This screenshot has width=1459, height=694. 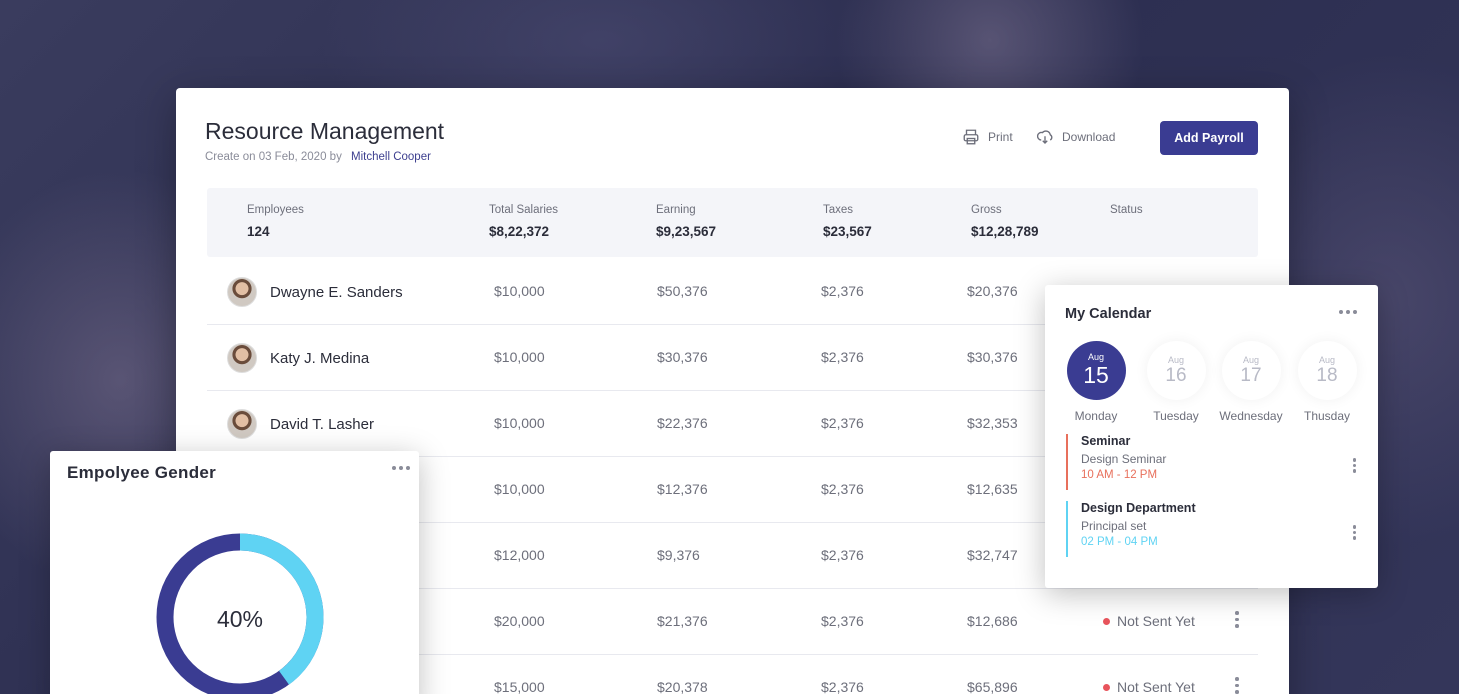 What do you see at coordinates (838, 210) in the screenshot?
I see `summary-label: Taxes` at bounding box center [838, 210].